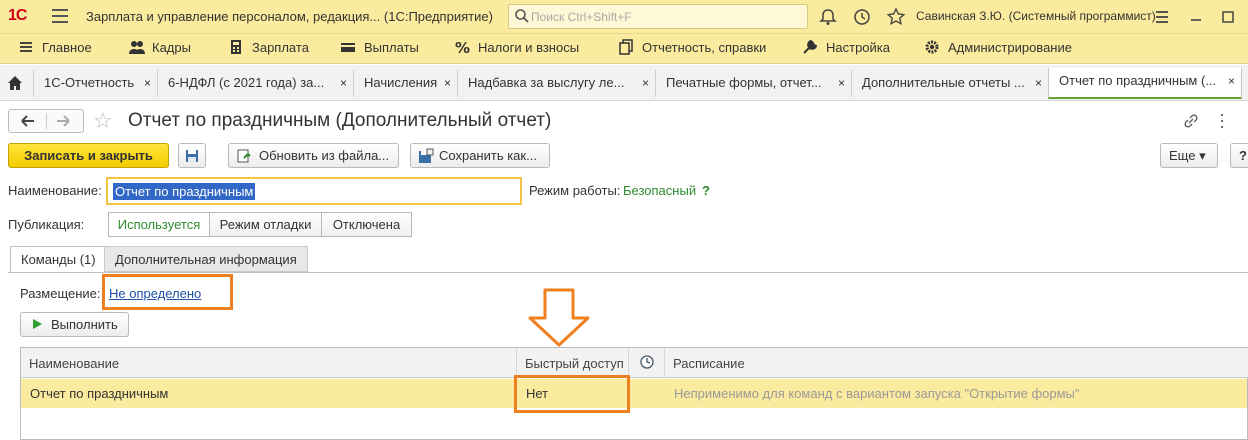 The width and height of the screenshot is (1248, 440). Describe the element at coordinates (1228, 17) in the screenshot. I see `maximize-icon` at that location.